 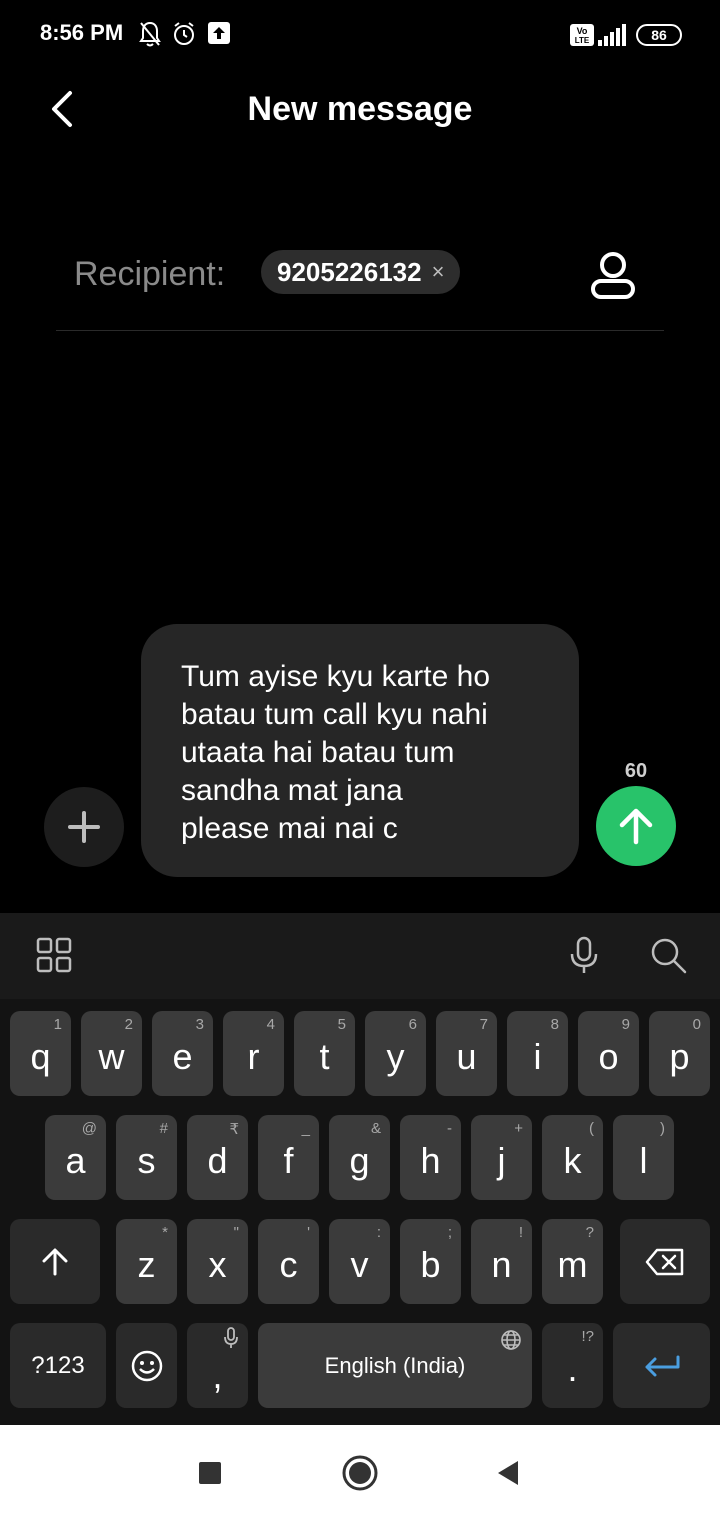 I want to click on home-circle-icon, so click(x=360, y=1473).